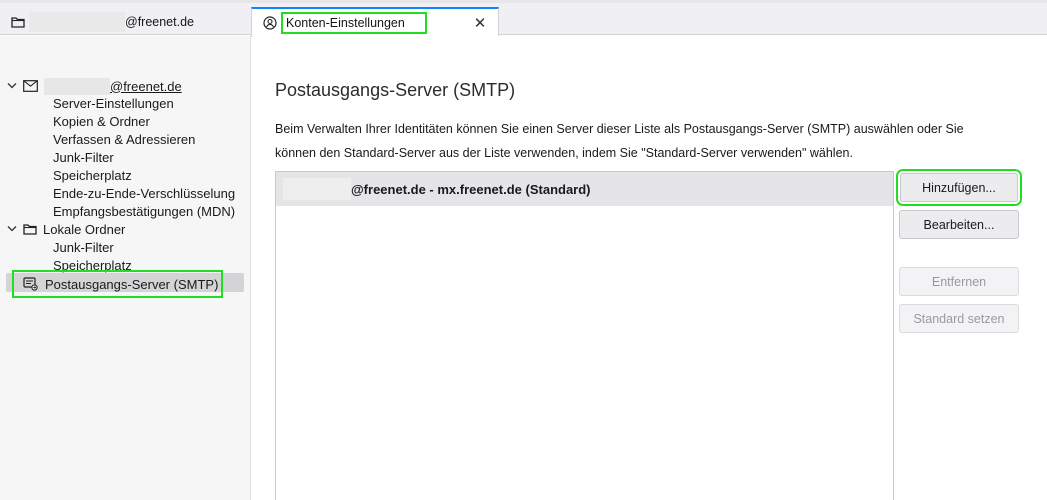 This screenshot has height=500, width=1047. Describe the element at coordinates (83, 157) in the screenshot. I see `tree-item-junk-filter: Junk-Filter` at that location.